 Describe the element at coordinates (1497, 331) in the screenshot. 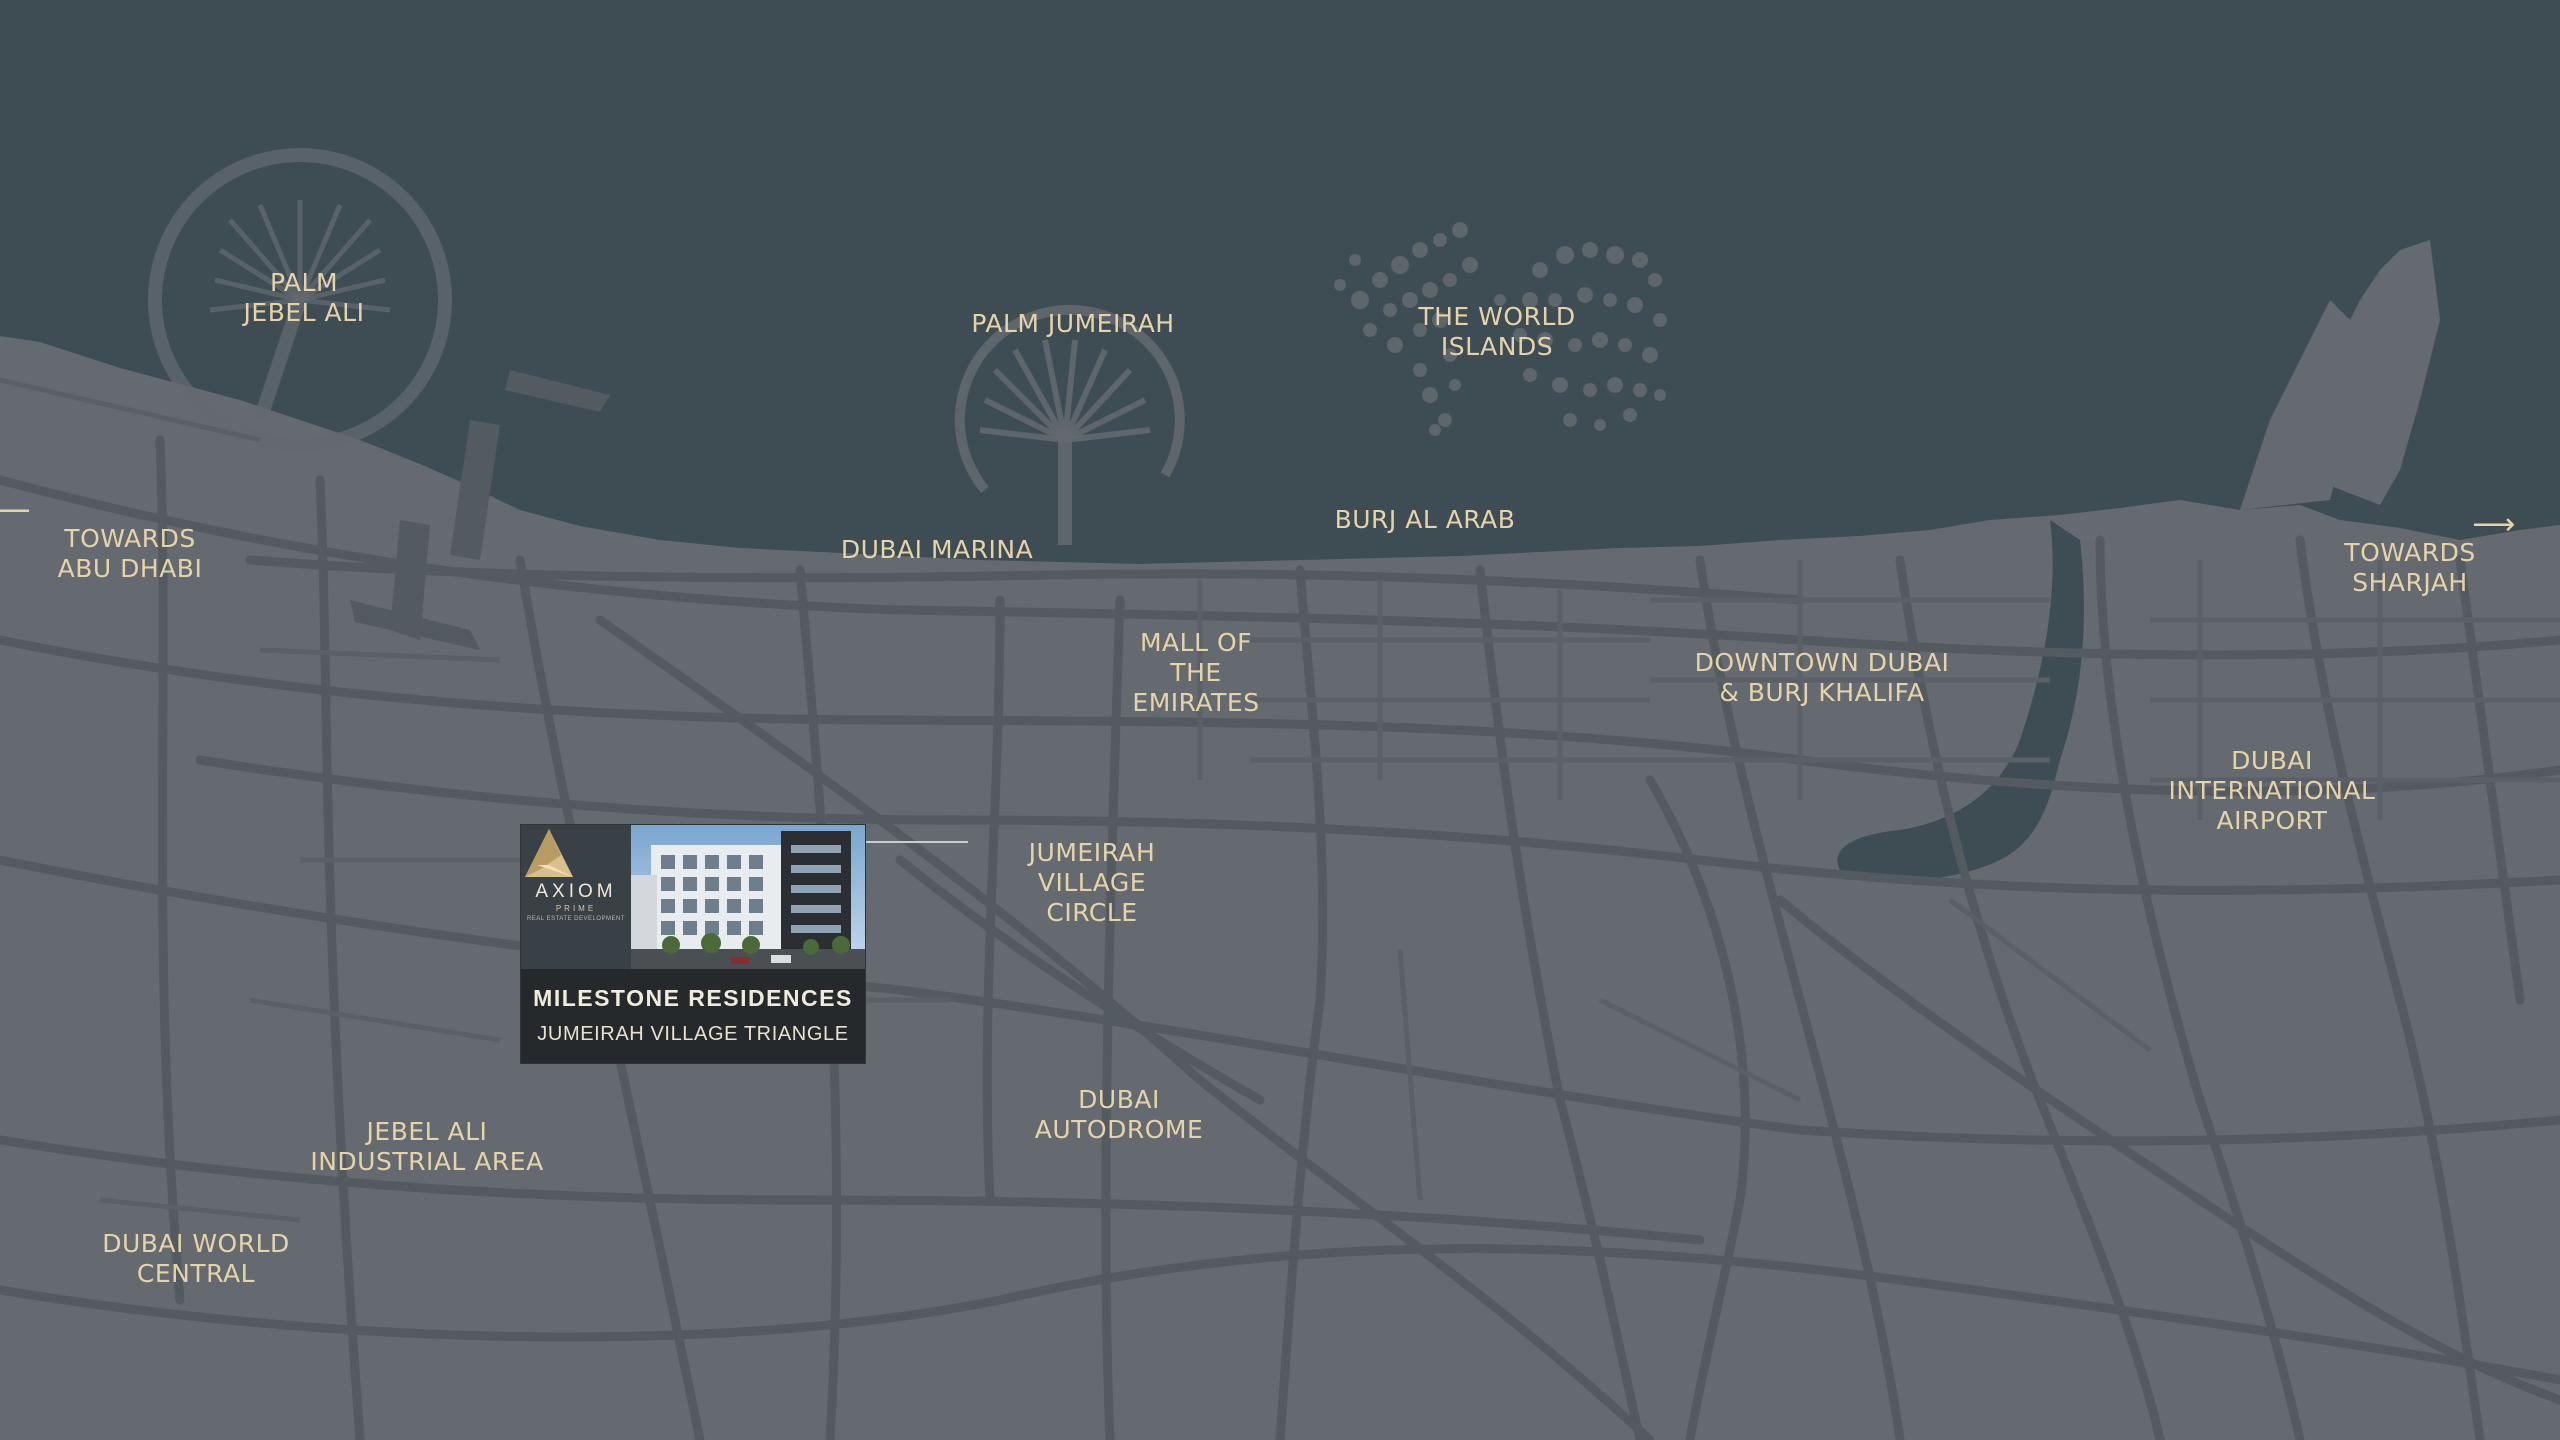

I see `label-world-islands: THE WORLD ISLANDS` at that location.